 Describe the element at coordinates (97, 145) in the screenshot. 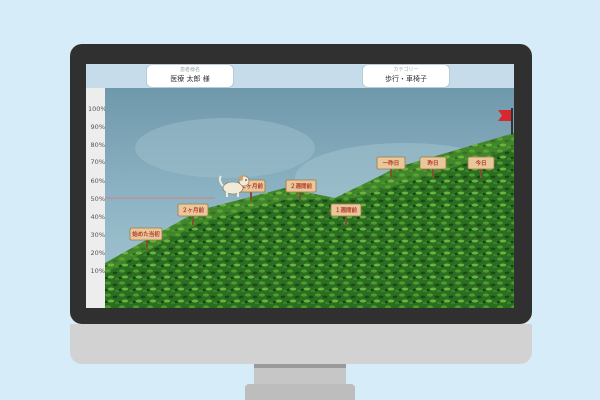

I see `tick-label: 80%` at that location.